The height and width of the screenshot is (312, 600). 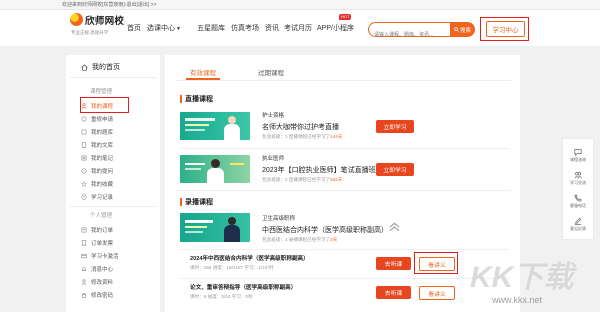 What do you see at coordinates (105, 257) in the screenshot?
I see `sidebar-item-label: 学习卡激活` at bounding box center [105, 257].